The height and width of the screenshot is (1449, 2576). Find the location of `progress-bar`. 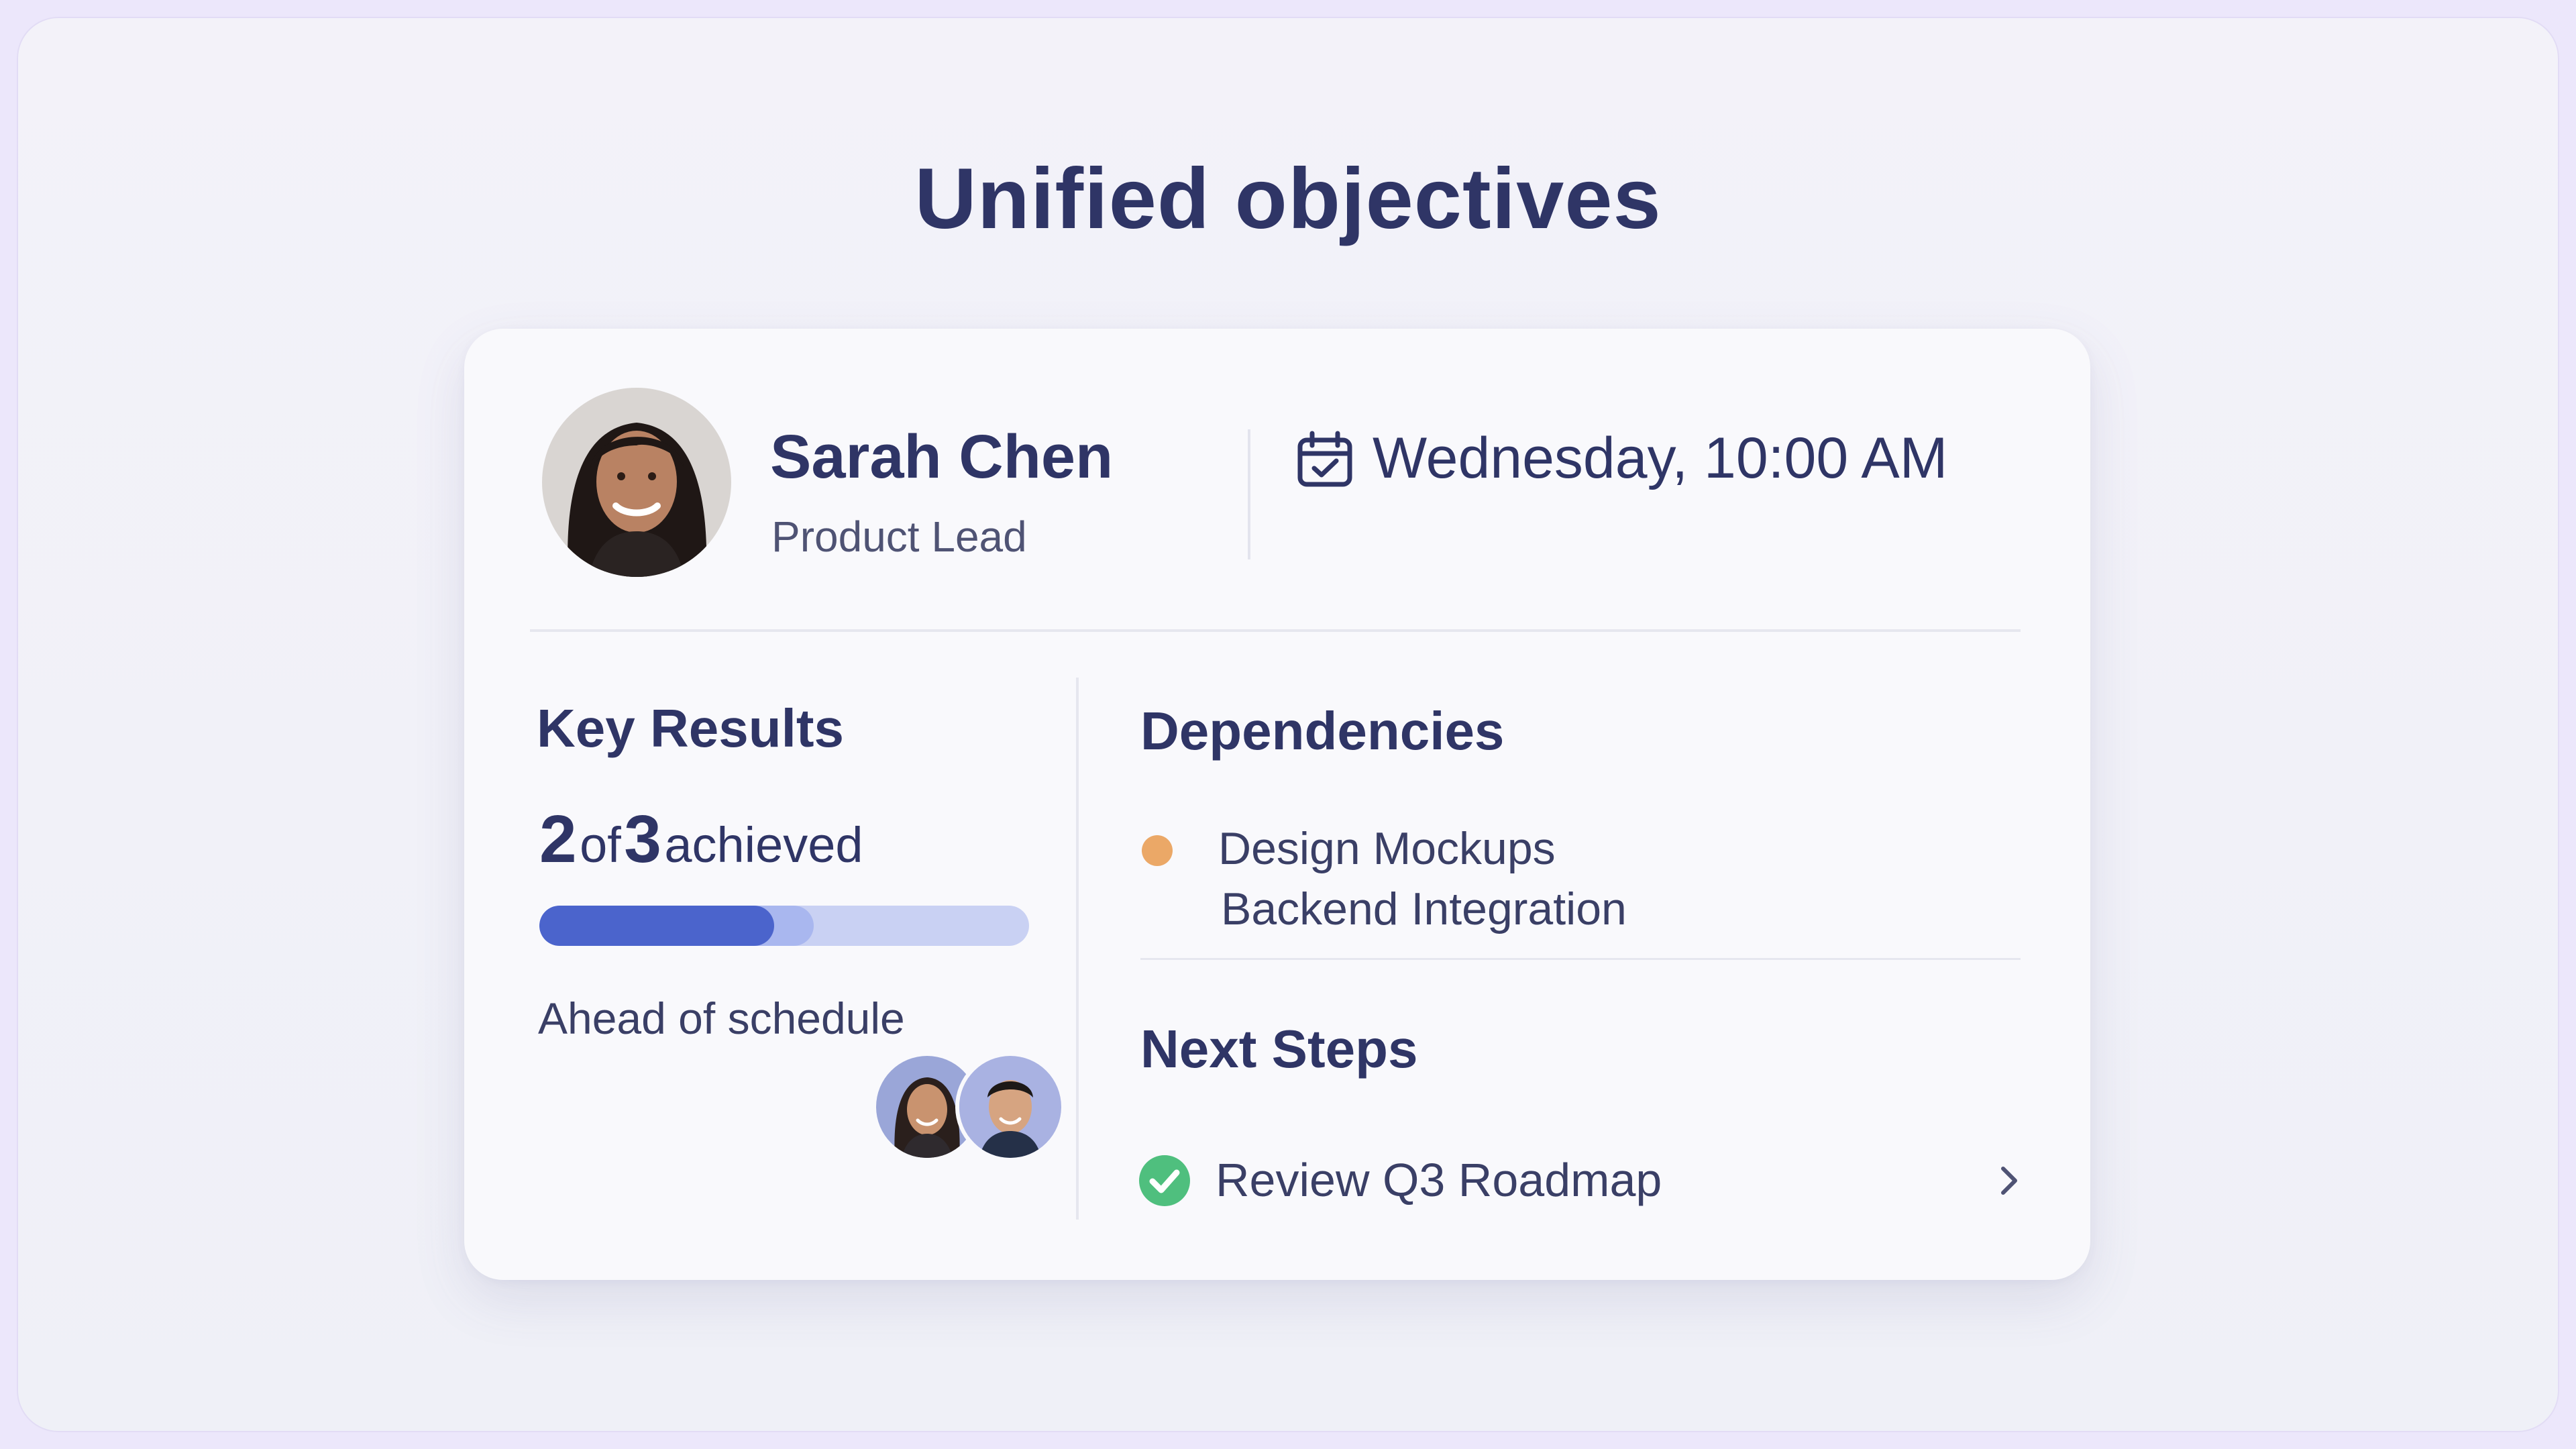

progress-bar is located at coordinates (784, 926).